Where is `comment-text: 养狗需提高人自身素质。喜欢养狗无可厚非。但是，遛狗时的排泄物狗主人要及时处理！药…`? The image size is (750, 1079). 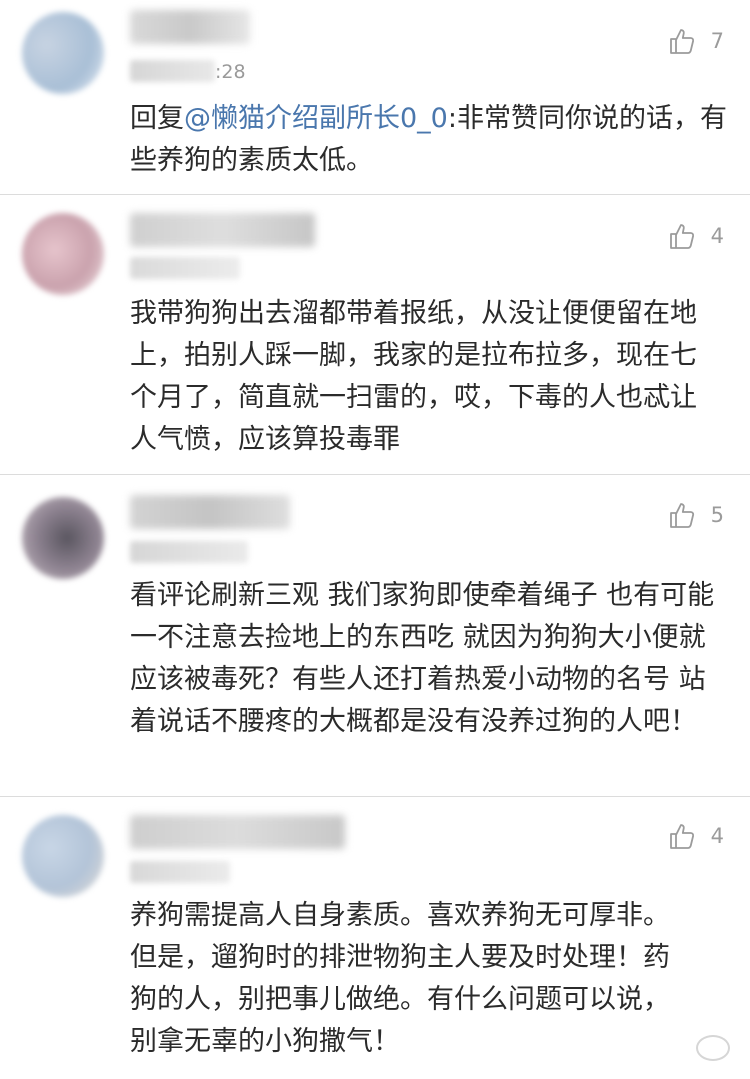 comment-text: 养狗需提高人自身素质。喜欢养狗无可厚非。但是，遛狗时的排泄物狗主人要及时处理！药… is located at coordinates (400, 978).